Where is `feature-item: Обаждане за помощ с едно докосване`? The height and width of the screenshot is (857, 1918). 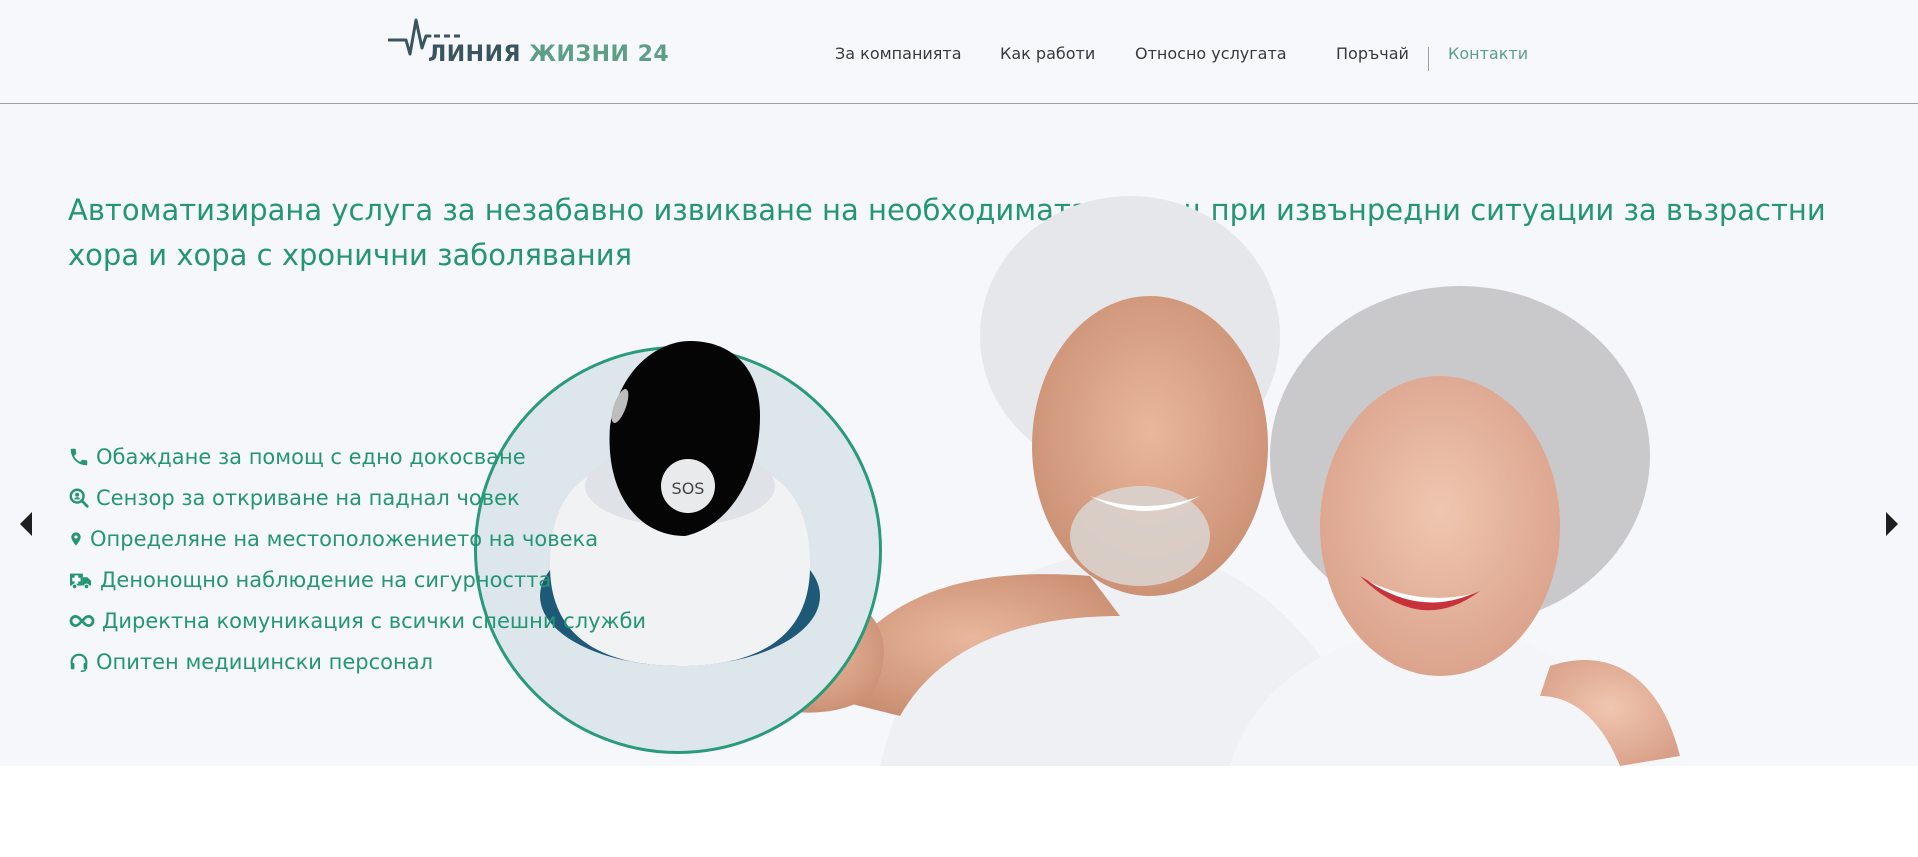
feature-item: Обаждане за помощ с едно докосване is located at coordinates (357, 456).